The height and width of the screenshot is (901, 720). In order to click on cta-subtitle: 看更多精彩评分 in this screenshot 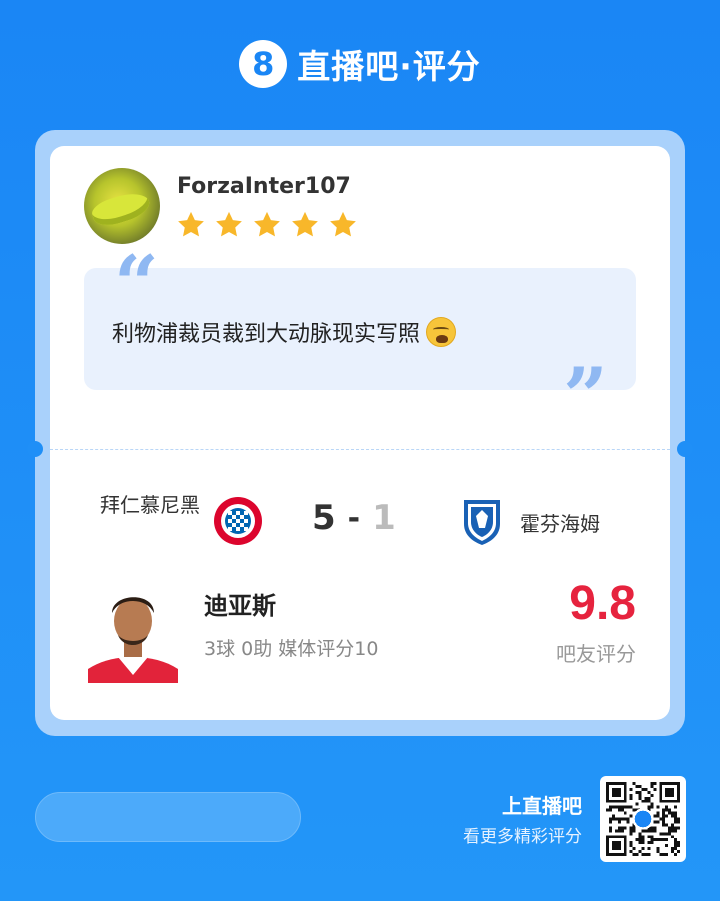, I will do `click(522, 837)`.